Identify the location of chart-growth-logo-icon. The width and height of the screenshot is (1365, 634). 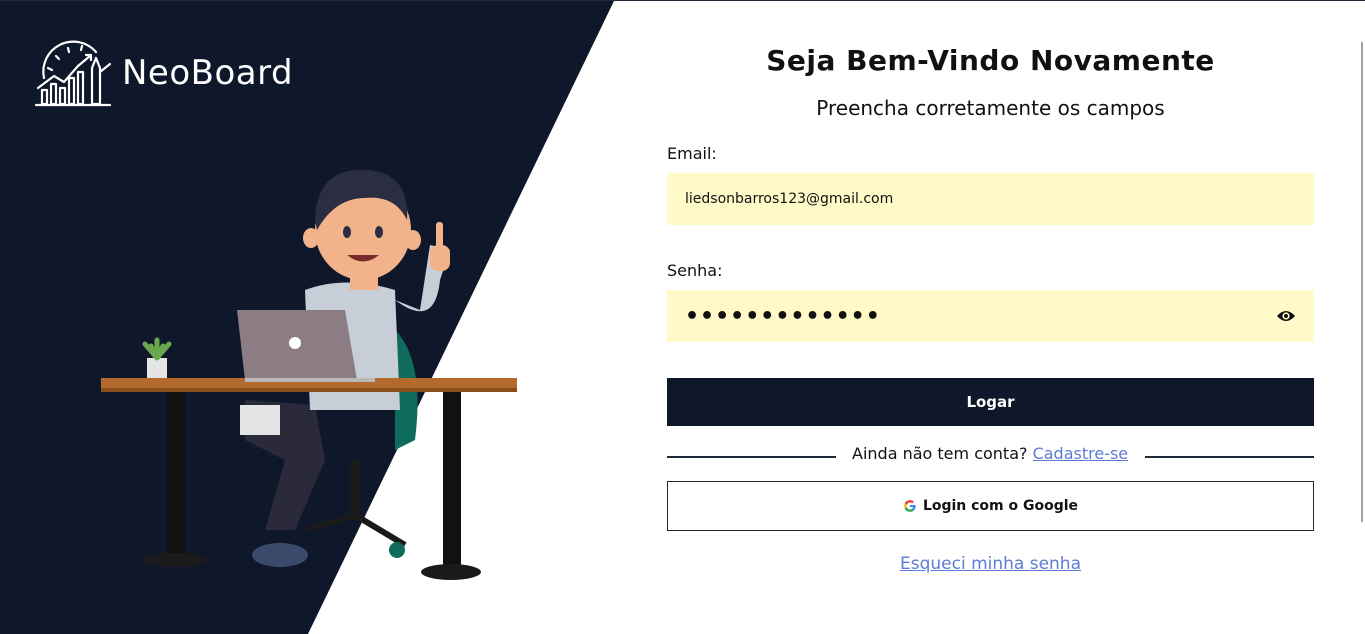
(73, 73).